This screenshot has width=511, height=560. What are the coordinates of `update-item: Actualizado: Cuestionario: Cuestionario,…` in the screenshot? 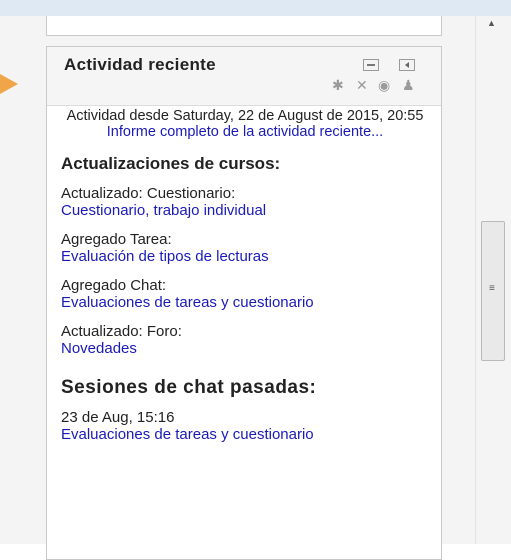 It's located at (245, 202).